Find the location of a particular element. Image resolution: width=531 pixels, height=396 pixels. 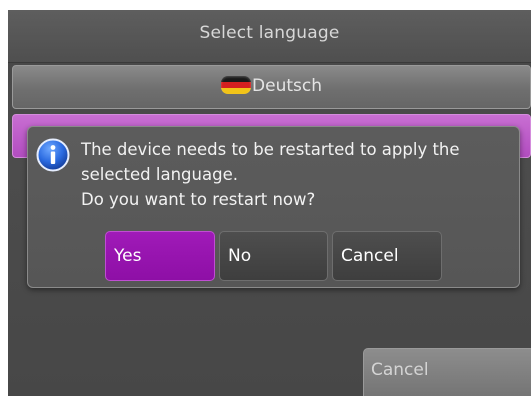

language-item-label: Deutsch is located at coordinates (287, 86).